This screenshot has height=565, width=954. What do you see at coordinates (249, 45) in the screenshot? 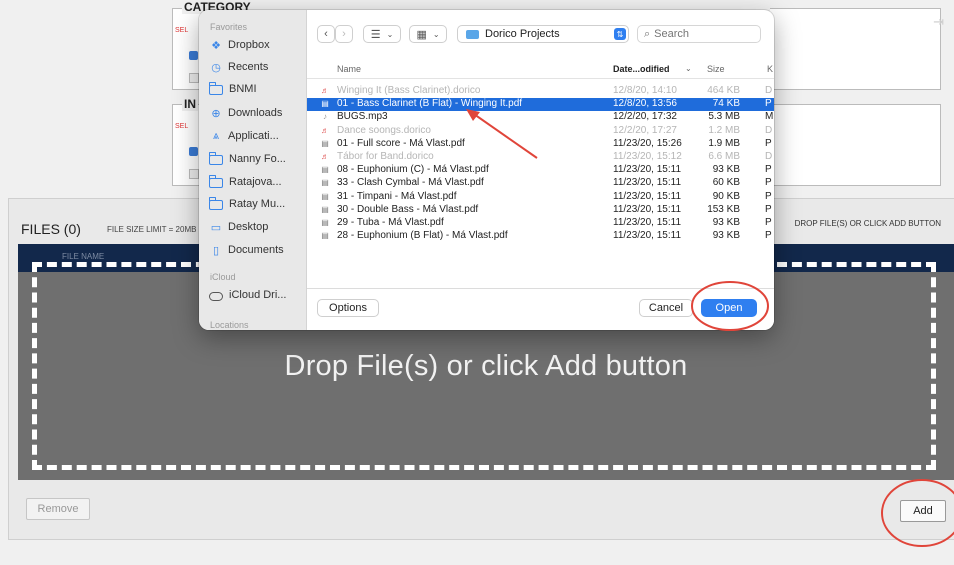
I see `sidebar-item-label: Dropbox` at bounding box center [249, 45].